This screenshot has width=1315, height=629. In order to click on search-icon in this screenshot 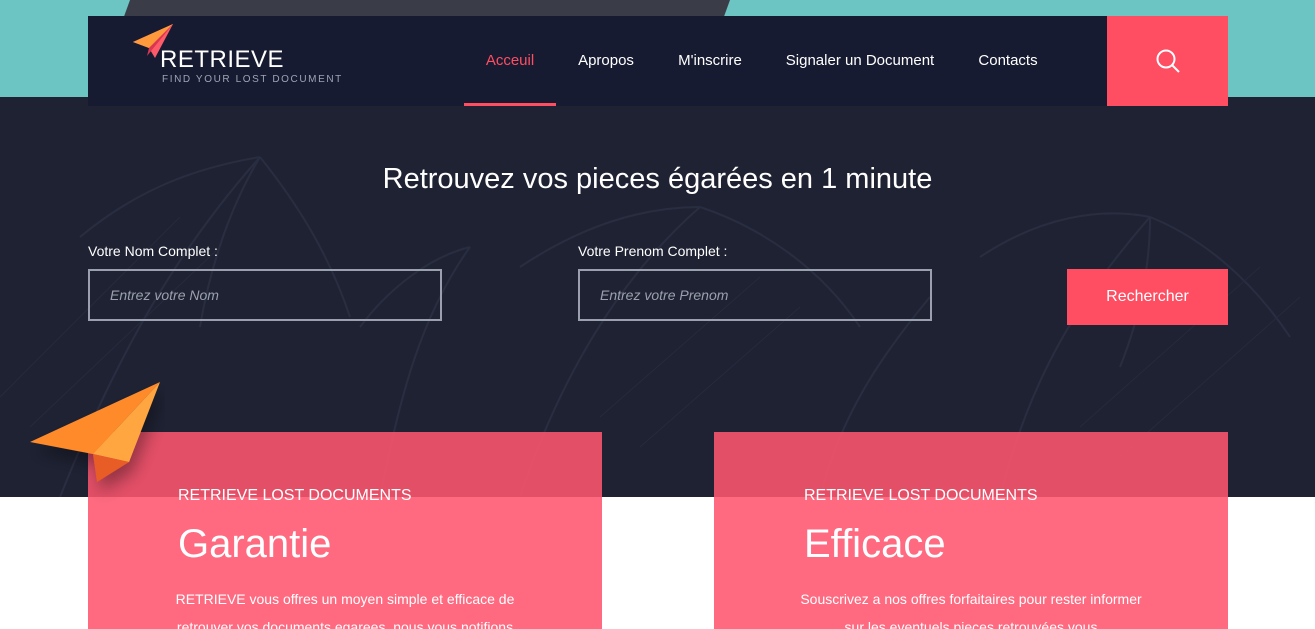, I will do `click(1168, 61)`.